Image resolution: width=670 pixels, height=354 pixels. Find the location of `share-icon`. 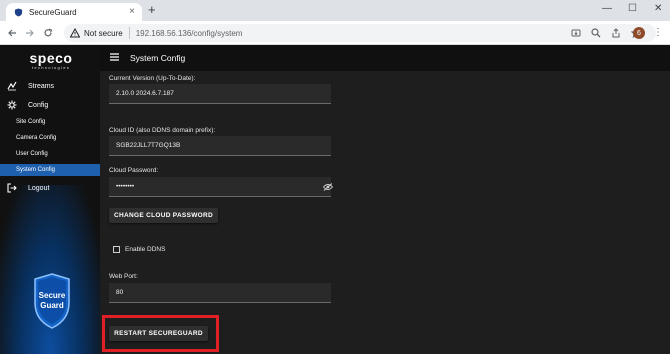

share-icon is located at coordinates (616, 33).